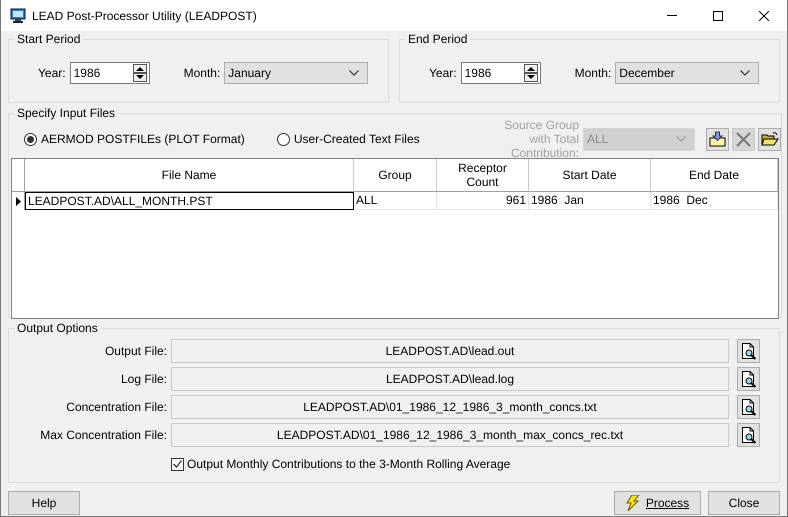 The width and height of the screenshot is (788, 517). Describe the element at coordinates (357, 139) in the screenshot. I see `radio-label: User-Created Text Files` at that location.